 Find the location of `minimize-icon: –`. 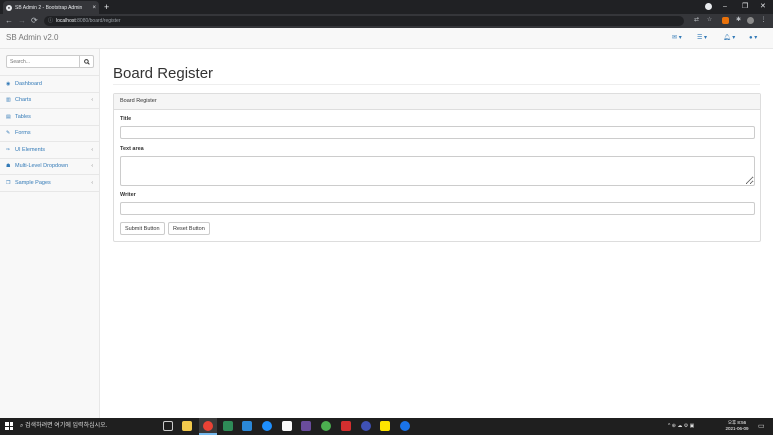

minimize-icon: – is located at coordinates (725, 7).